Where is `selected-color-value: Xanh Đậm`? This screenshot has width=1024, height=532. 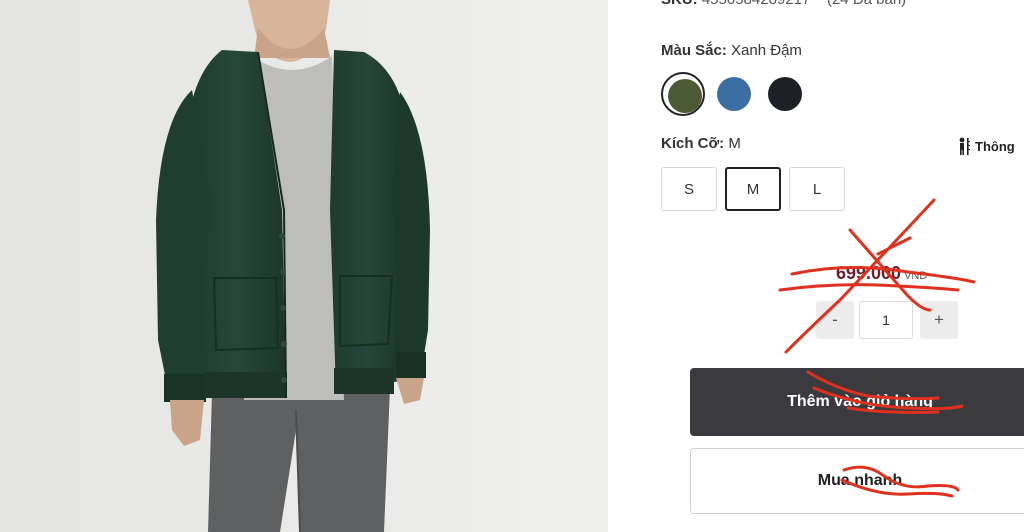
selected-color-value: Xanh Đậm is located at coordinates (766, 50).